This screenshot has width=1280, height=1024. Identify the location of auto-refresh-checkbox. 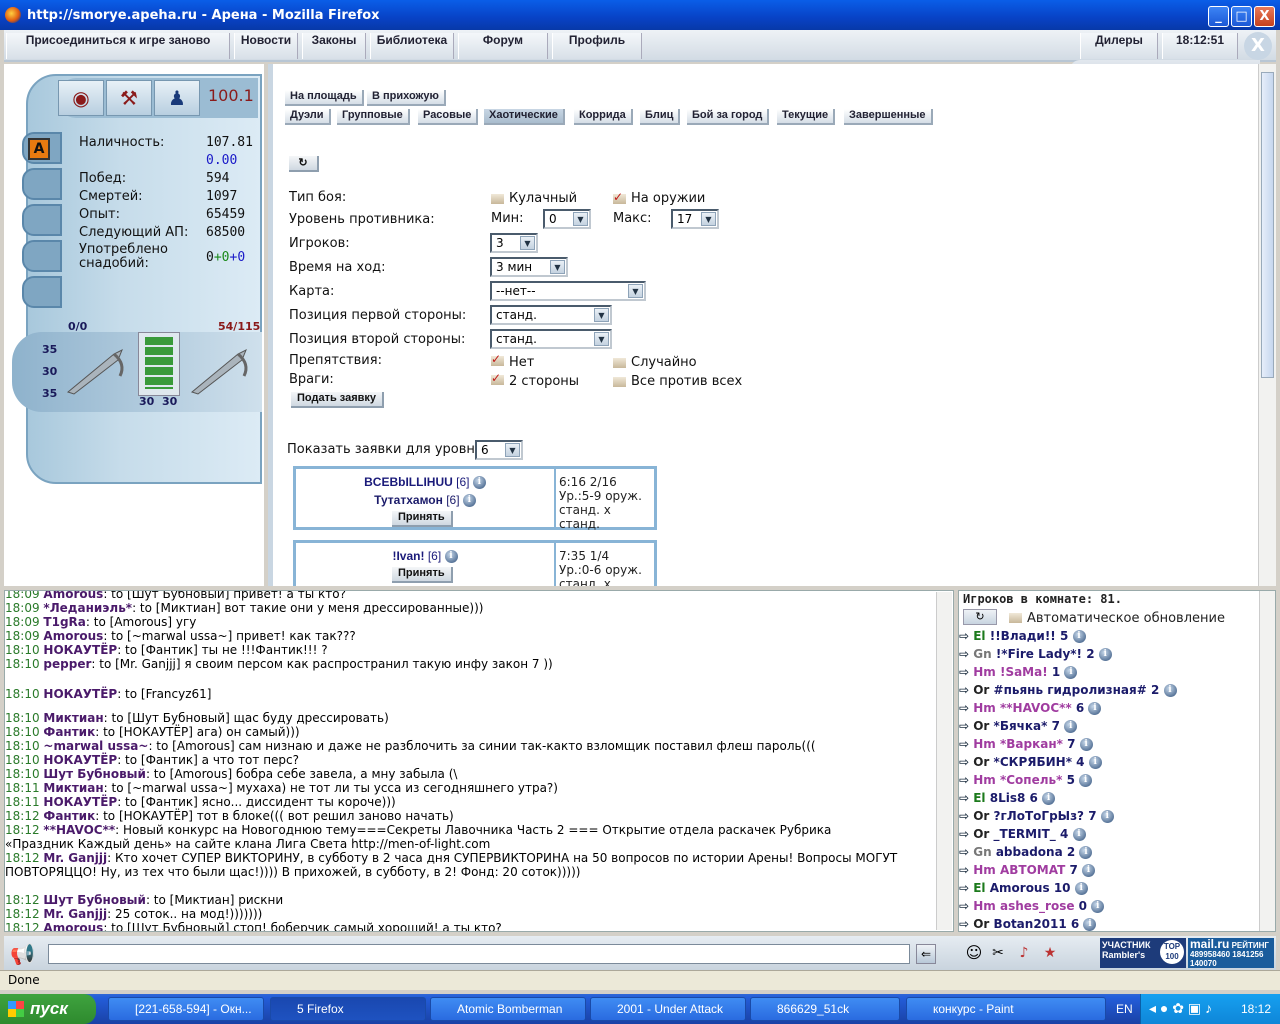
(1015, 618).